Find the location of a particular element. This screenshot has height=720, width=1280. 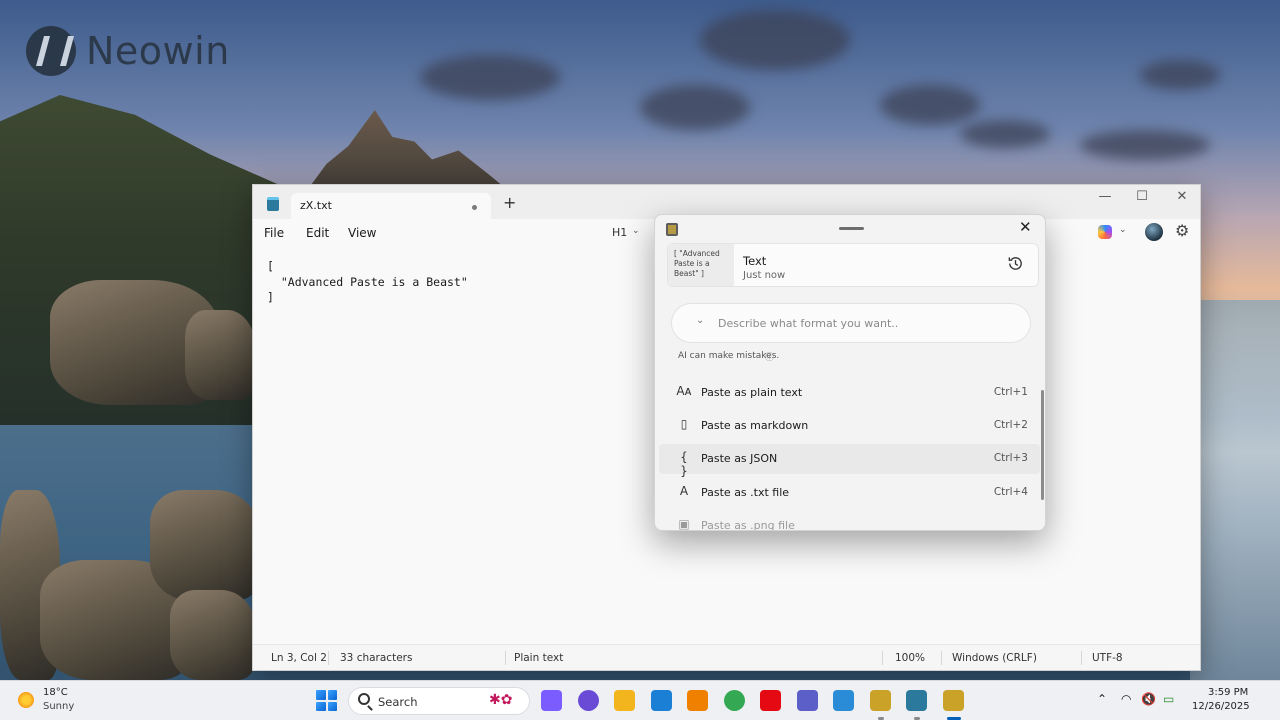

unsaved-dot-icon is located at coordinates (474, 207).